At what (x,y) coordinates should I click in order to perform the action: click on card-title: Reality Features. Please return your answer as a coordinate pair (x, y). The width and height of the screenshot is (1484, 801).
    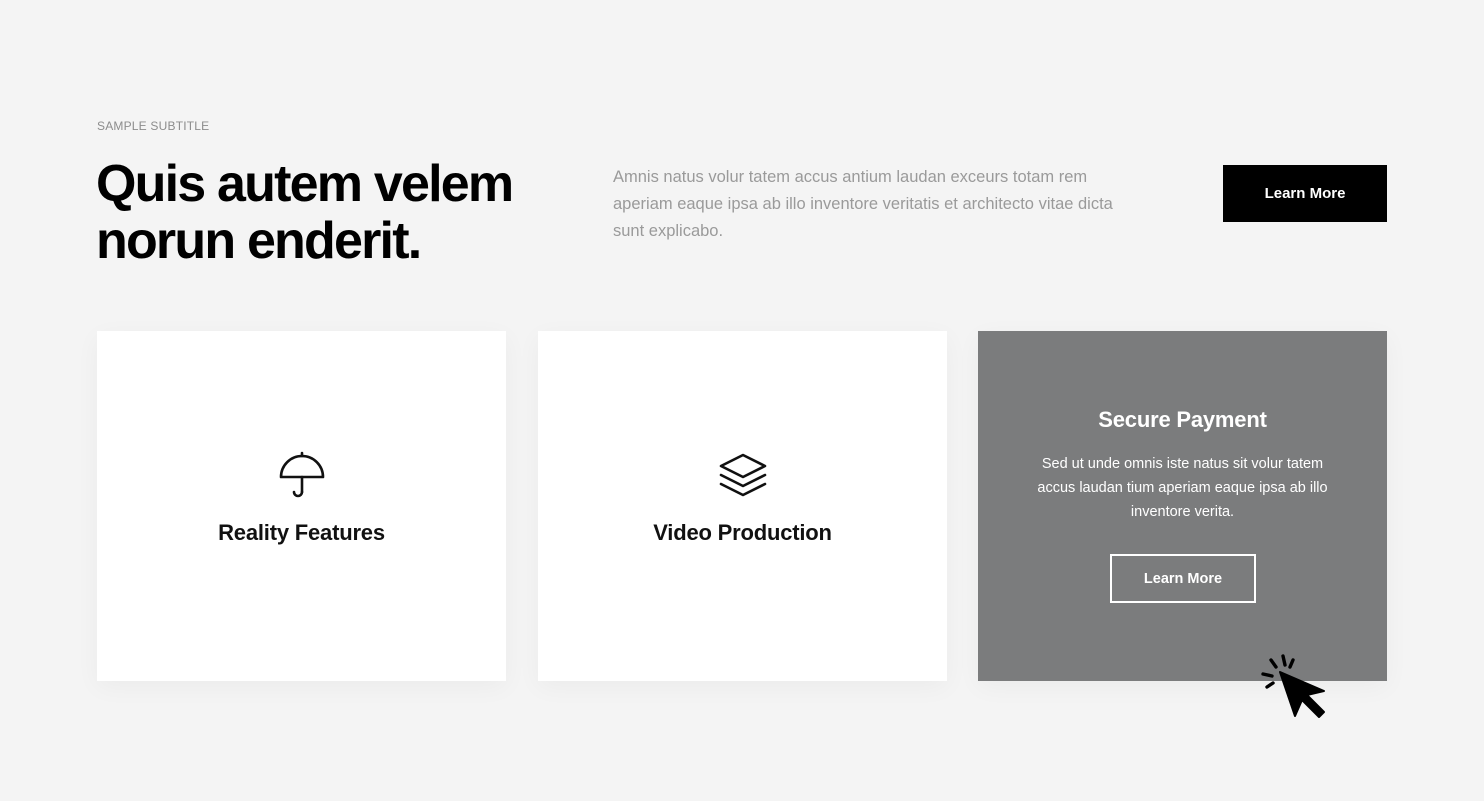
    Looking at the image, I should click on (301, 532).